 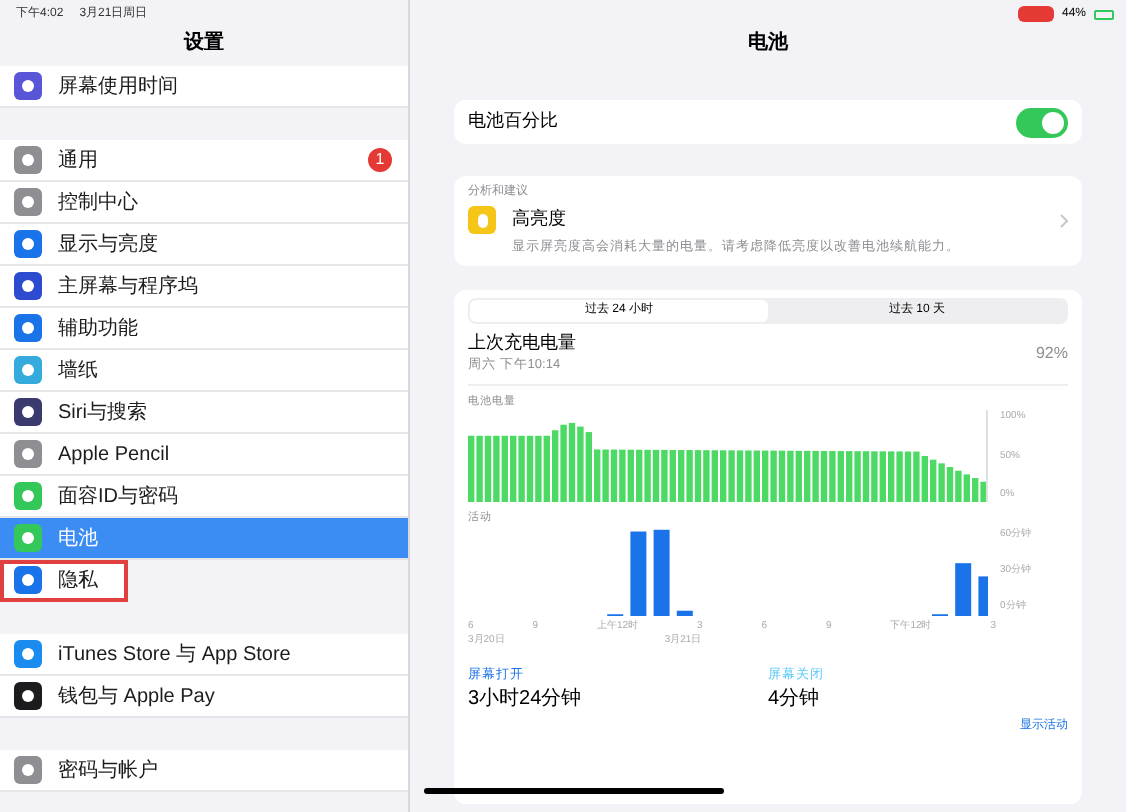 I want to click on sidebar-item: Apple Pencil, so click(x=204, y=455).